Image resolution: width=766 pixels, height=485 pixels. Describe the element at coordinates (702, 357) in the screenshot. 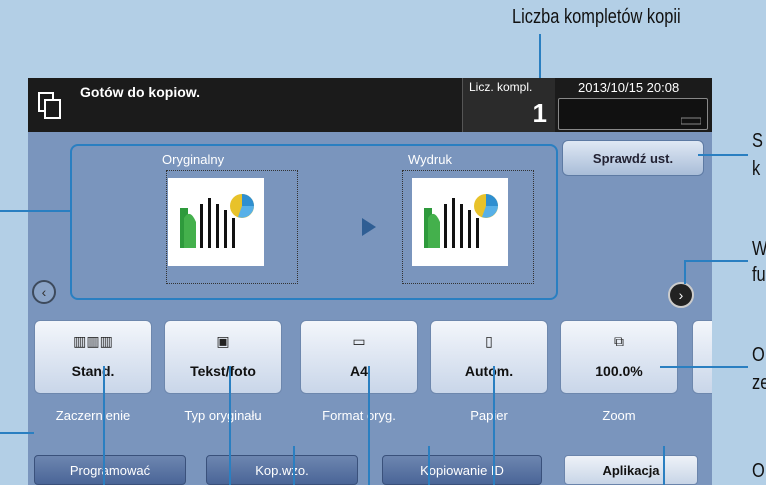

I see `next-function-button` at that location.